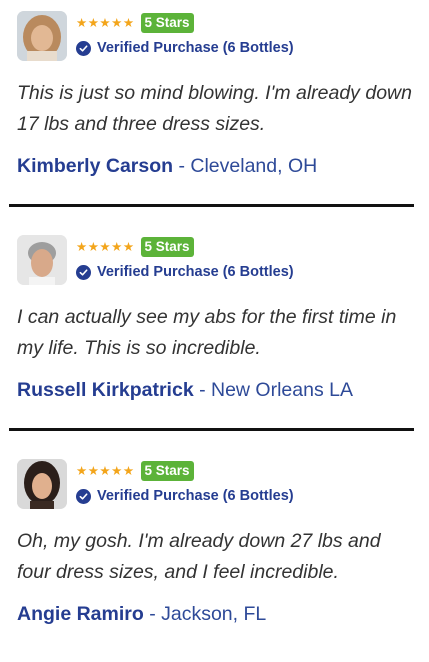  I want to click on reviewer-location: - Jackson, FL, so click(208, 614).